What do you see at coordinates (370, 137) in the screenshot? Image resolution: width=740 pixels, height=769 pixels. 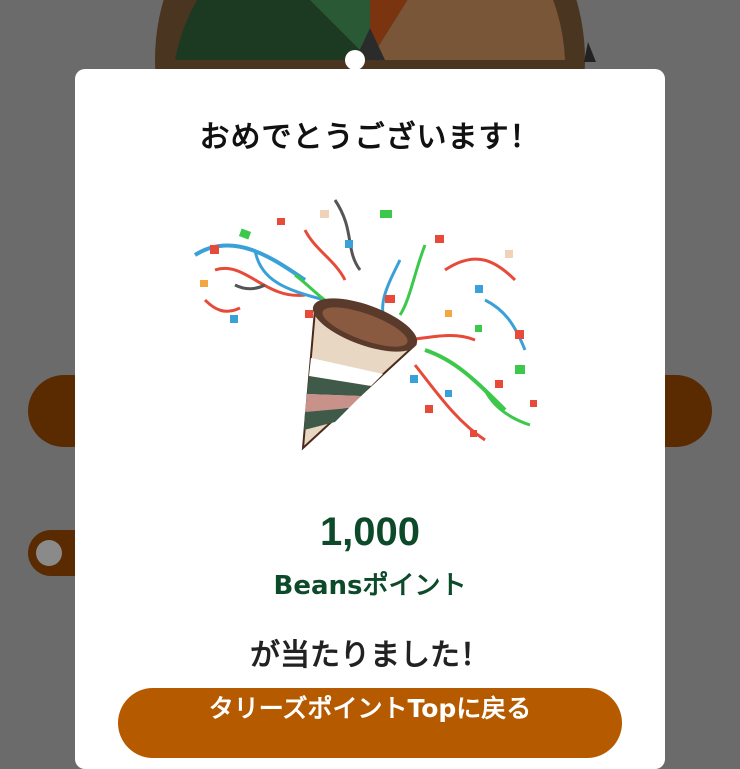 I see `congratulations-title: おめでとうございます！` at bounding box center [370, 137].